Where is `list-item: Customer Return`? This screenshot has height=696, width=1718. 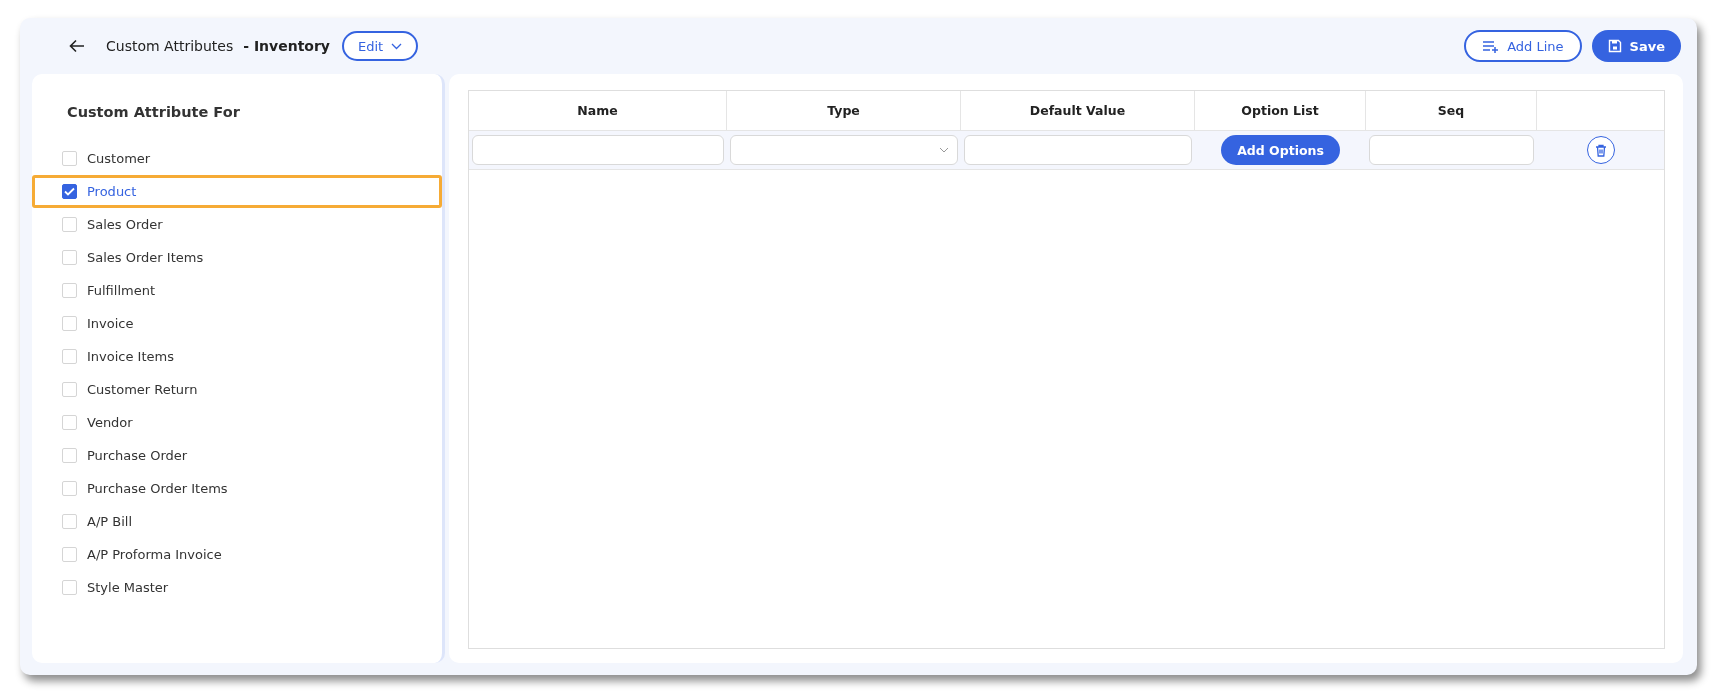
list-item: Customer Return is located at coordinates (237, 389).